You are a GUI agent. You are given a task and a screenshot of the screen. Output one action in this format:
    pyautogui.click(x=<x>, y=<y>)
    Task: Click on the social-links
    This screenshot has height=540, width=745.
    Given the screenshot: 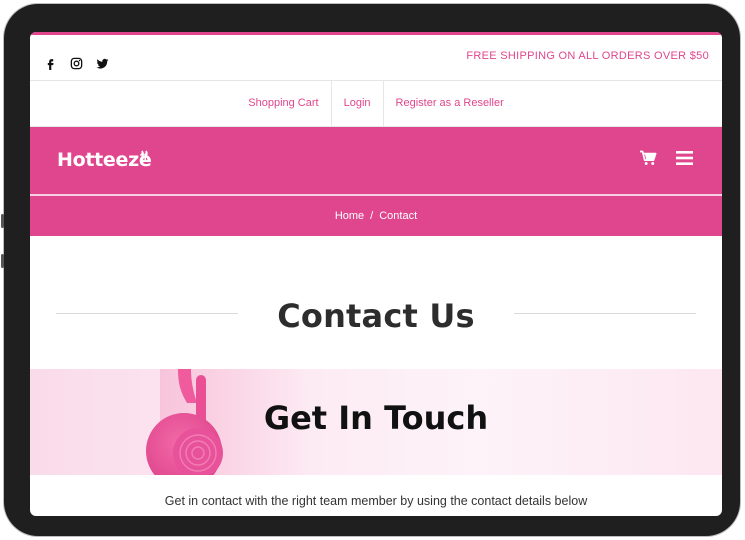 What is the action you would take?
    pyautogui.click(x=76, y=63)
    